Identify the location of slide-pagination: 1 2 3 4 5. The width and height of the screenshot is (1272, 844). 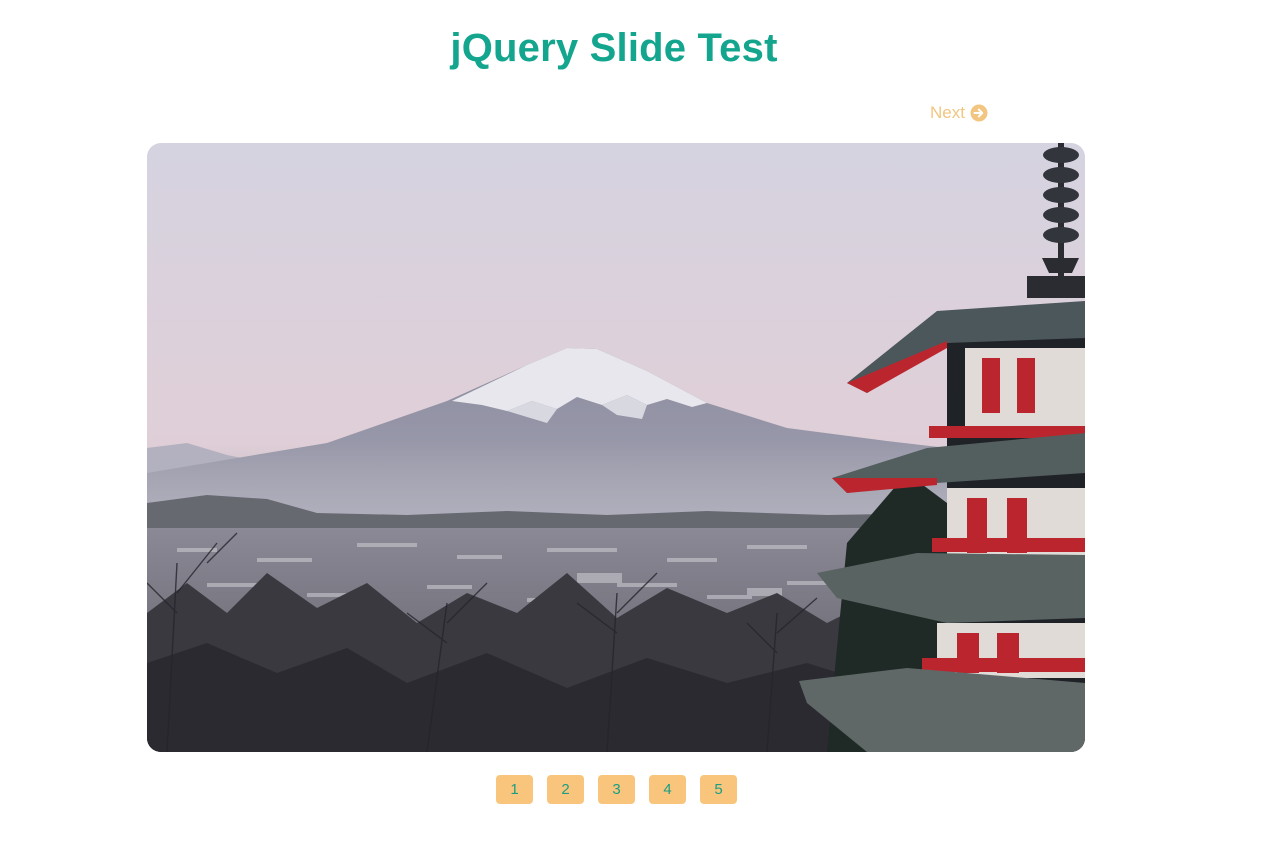
(616, 789).